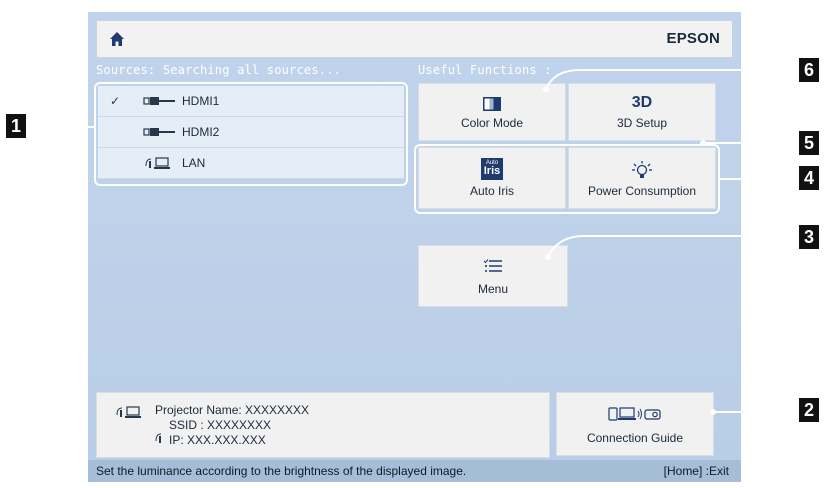  What do you see at coordinates (492, 265) in the screenshot?
I see `menu-icon` at bounding box center [492, 265].